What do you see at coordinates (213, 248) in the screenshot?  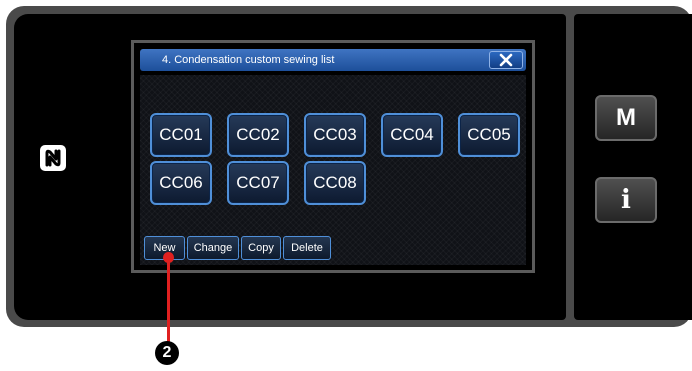 I see `change-button: Change` at bounding box center [213, 248].